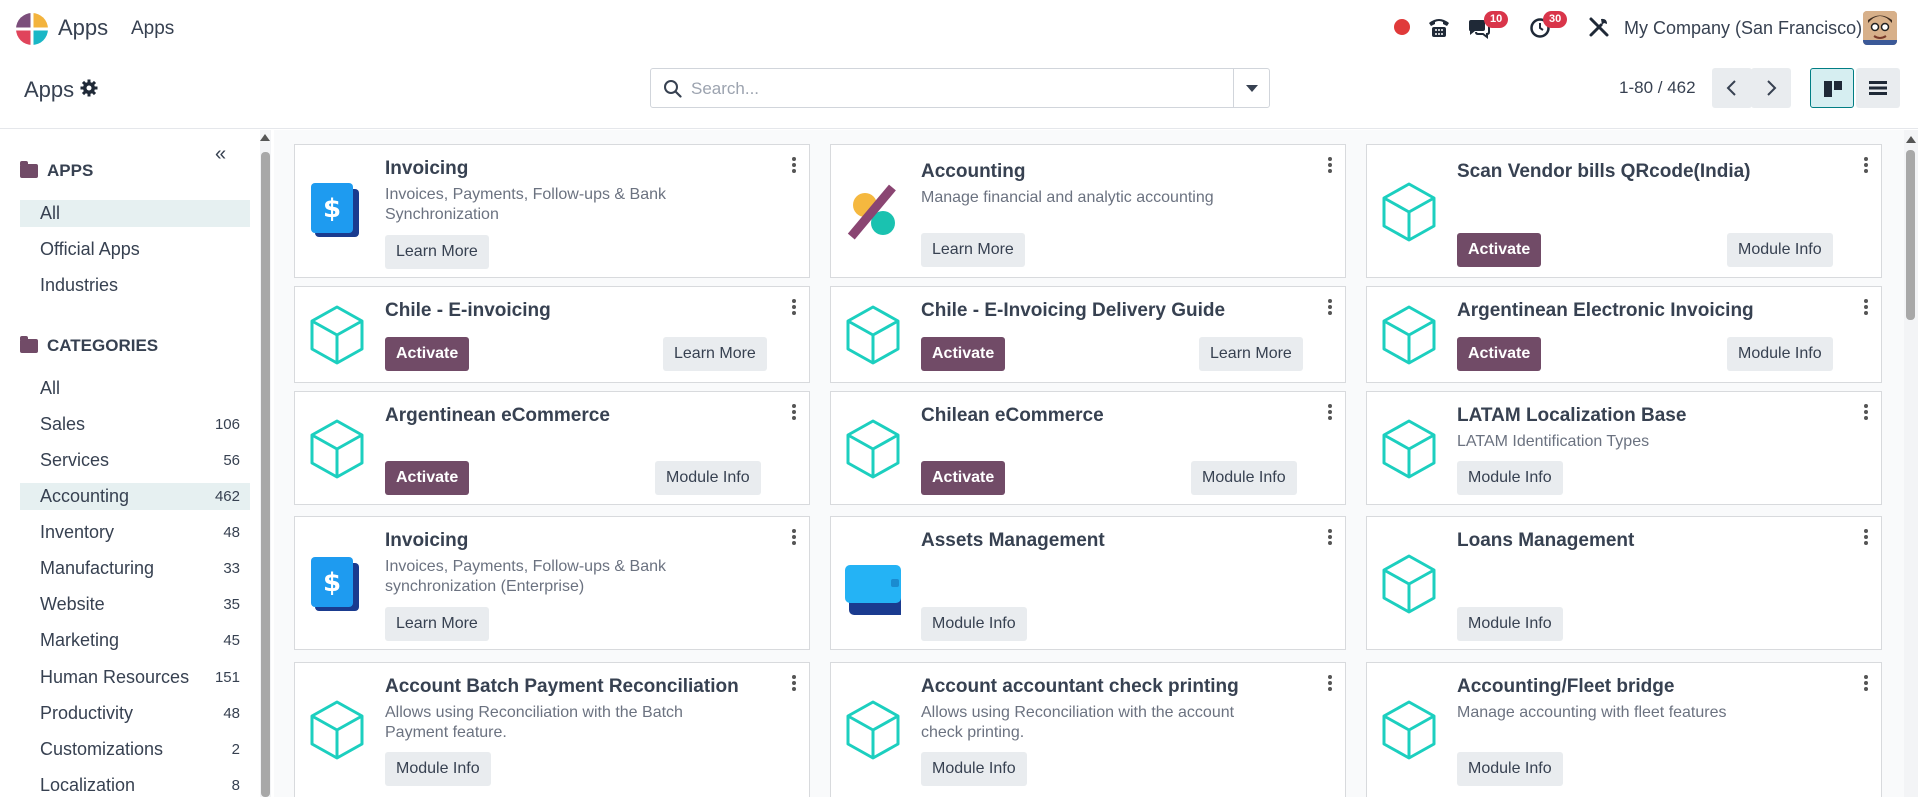  What do you see at coordinates (135, 460) in the screenshot?
I see `category-services: Services 56` at bounding box center [135, 460].